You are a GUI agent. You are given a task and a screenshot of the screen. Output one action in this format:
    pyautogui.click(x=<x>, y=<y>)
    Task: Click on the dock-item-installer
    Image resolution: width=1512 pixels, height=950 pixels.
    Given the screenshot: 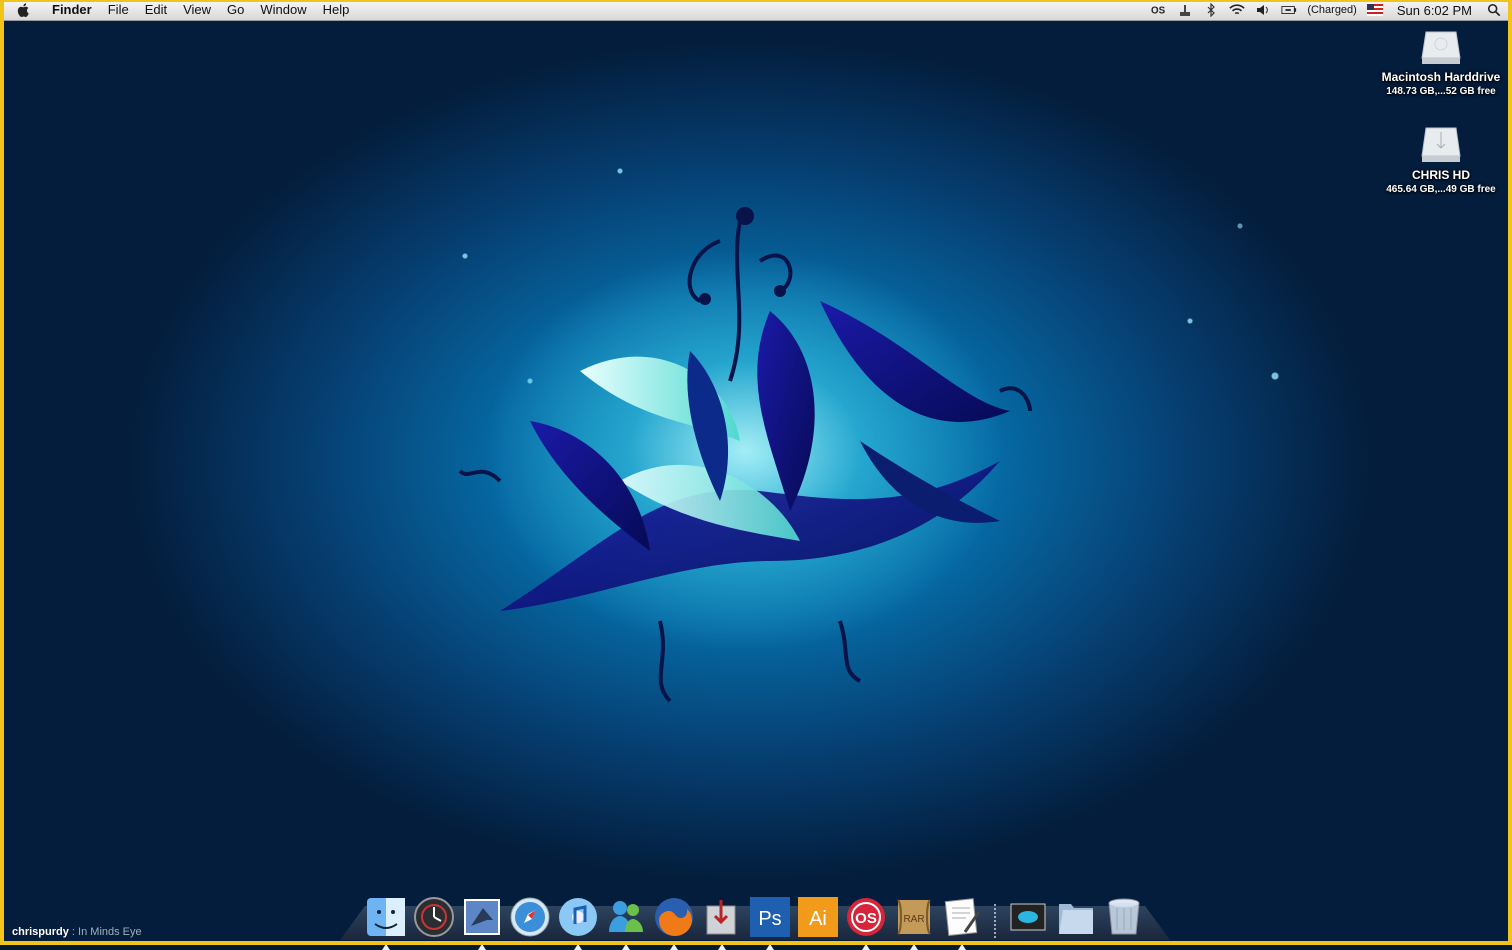 What is the action you would take?
    pyautogui.click(x=722, y=923)
    